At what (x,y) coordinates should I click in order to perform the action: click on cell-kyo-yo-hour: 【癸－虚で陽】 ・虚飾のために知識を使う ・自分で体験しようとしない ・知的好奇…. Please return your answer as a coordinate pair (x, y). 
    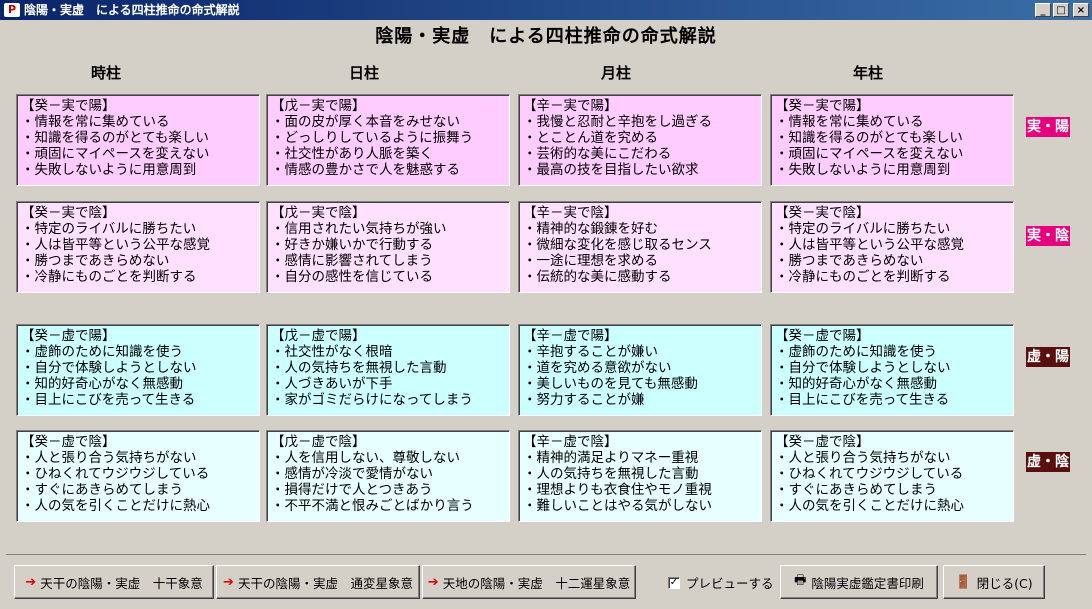
    Looking at the image, I should click on (138, 370).